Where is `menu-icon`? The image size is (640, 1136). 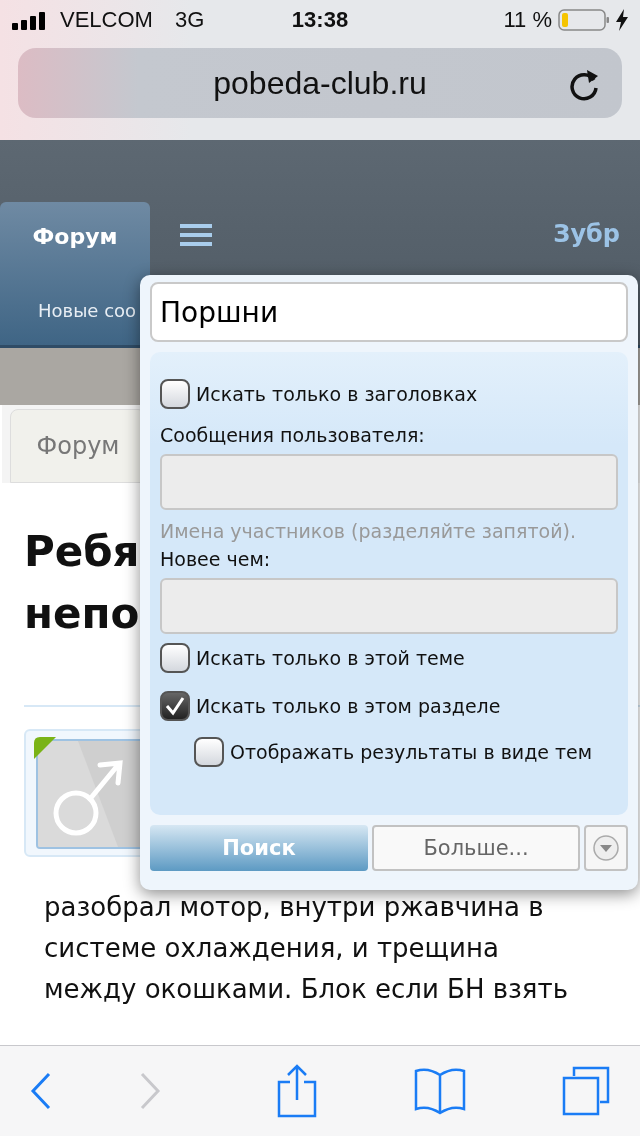 menu-icon is located at coordinates (196, 235).